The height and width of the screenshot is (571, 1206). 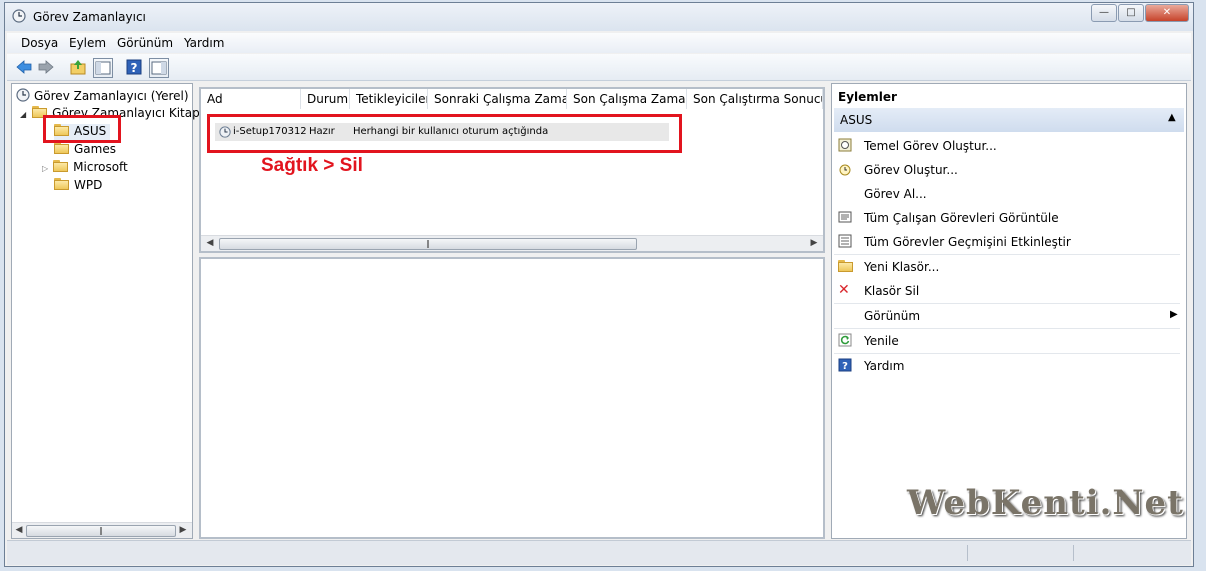 I want to click on menu-help: Yardım, so click(x=204, y=43).